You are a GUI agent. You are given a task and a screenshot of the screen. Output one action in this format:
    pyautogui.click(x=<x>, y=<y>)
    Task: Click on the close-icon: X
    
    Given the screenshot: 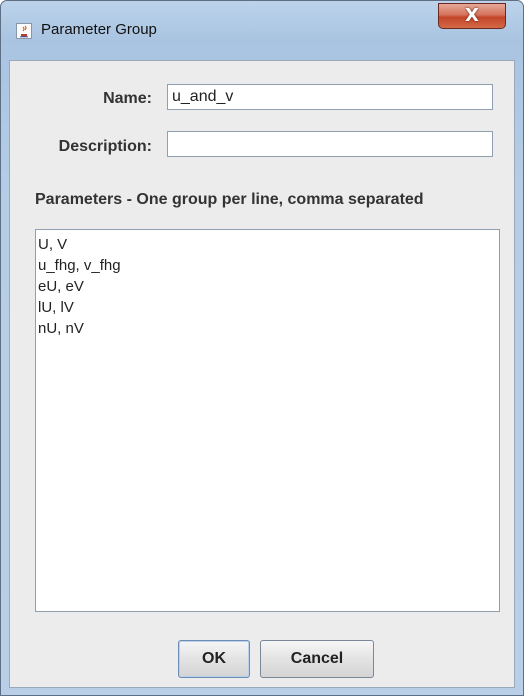 What is the action you would take?
    pyautogui.click(x=472, y=15)
    